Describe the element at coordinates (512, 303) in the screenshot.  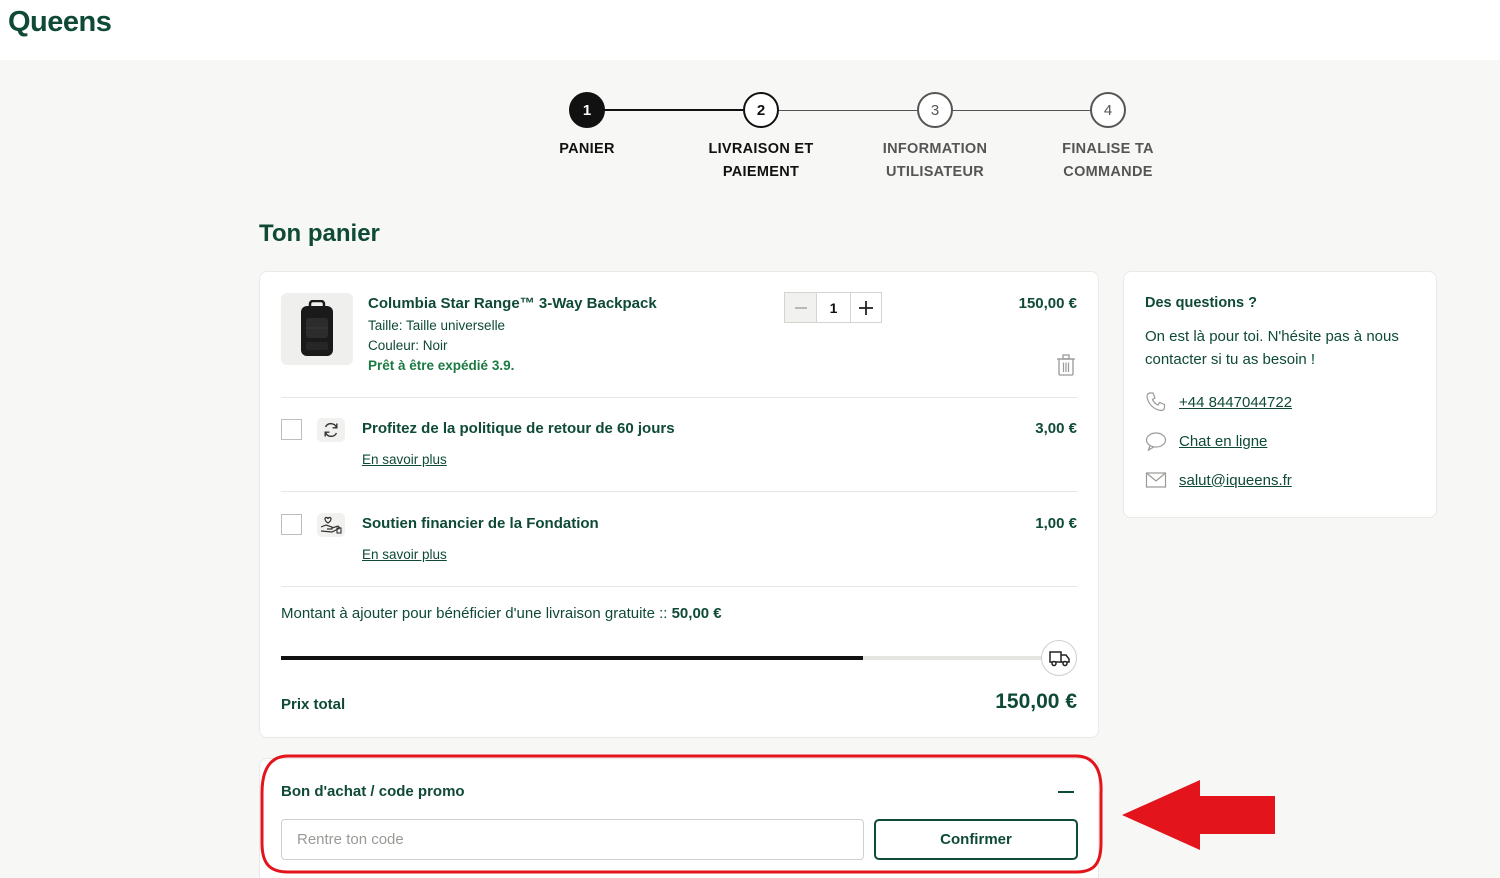
I see `product-name: Columbia Star Range™ 3-Way Backpack` at that location.